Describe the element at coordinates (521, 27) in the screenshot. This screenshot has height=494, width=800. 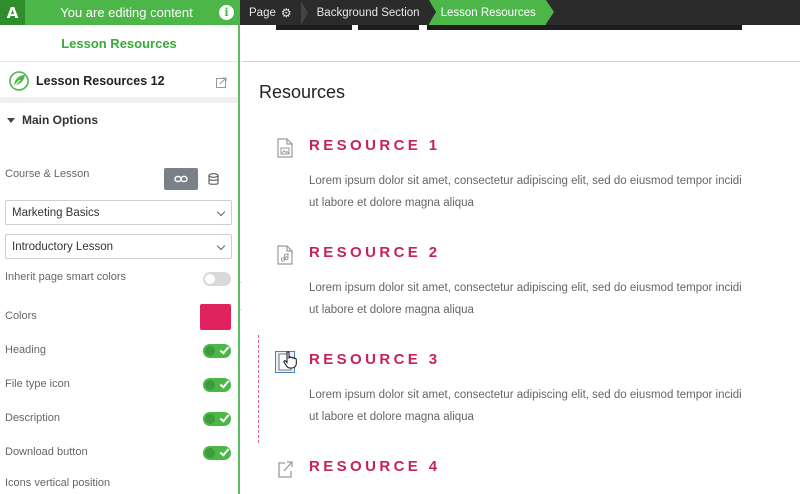
I see `background-image-strip` at that location.